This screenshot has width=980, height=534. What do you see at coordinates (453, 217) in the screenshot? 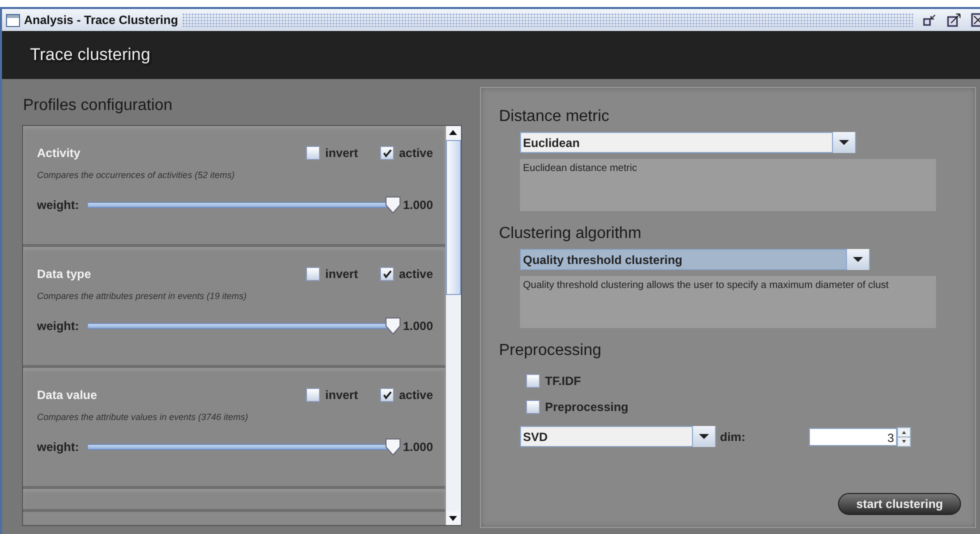
I see `scroll-thumb` at bounding box center [453, 217].